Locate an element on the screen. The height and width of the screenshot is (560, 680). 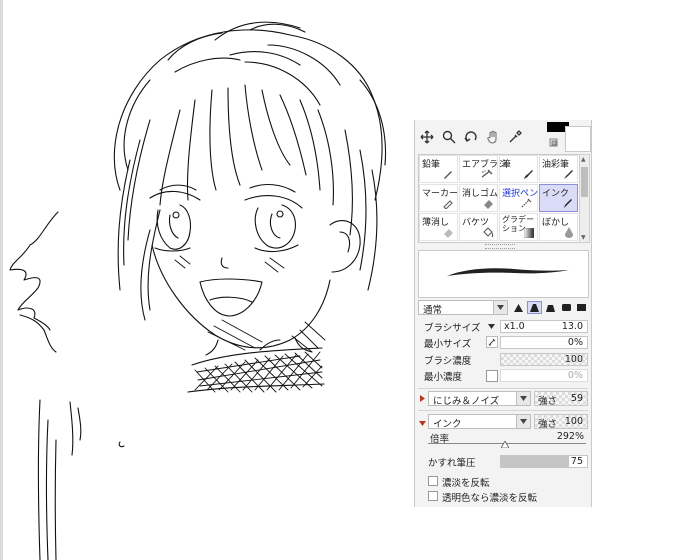
shape-soft-button is located at coordinates (518, 307).